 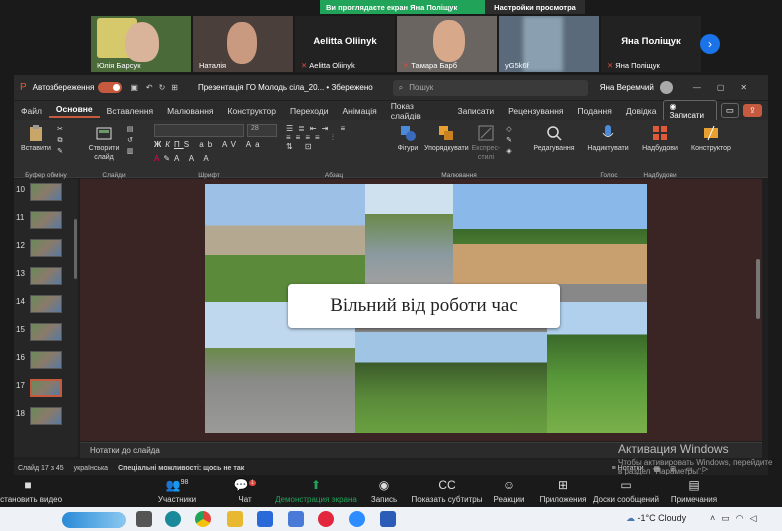 I want to click on tab-slideshow: Показ слайдів, so click(x=417, y=111).